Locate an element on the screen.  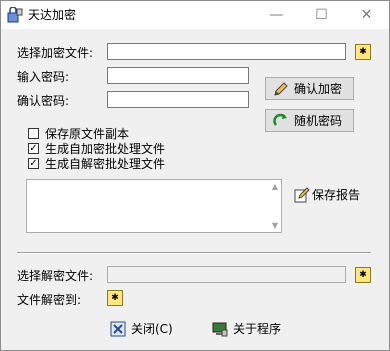
about-button: 关于程序 is located at coordinates (246, 328).